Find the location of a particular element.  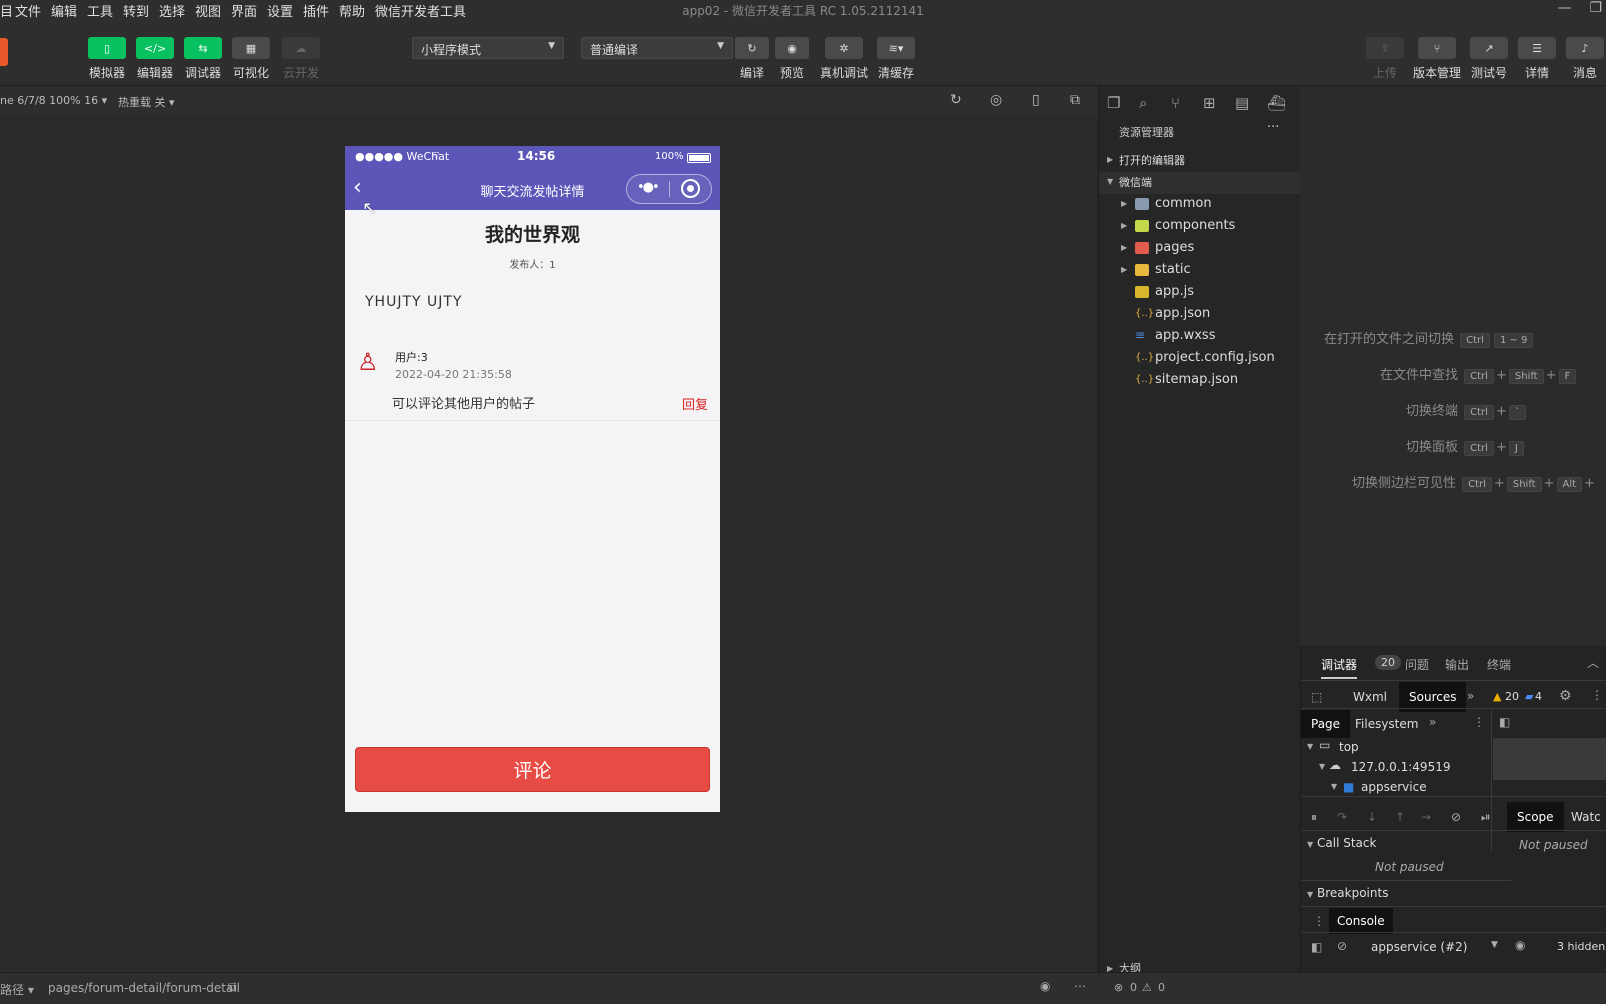

compile-select: 普通编译 ▼ is located at coordinates (657, 48).